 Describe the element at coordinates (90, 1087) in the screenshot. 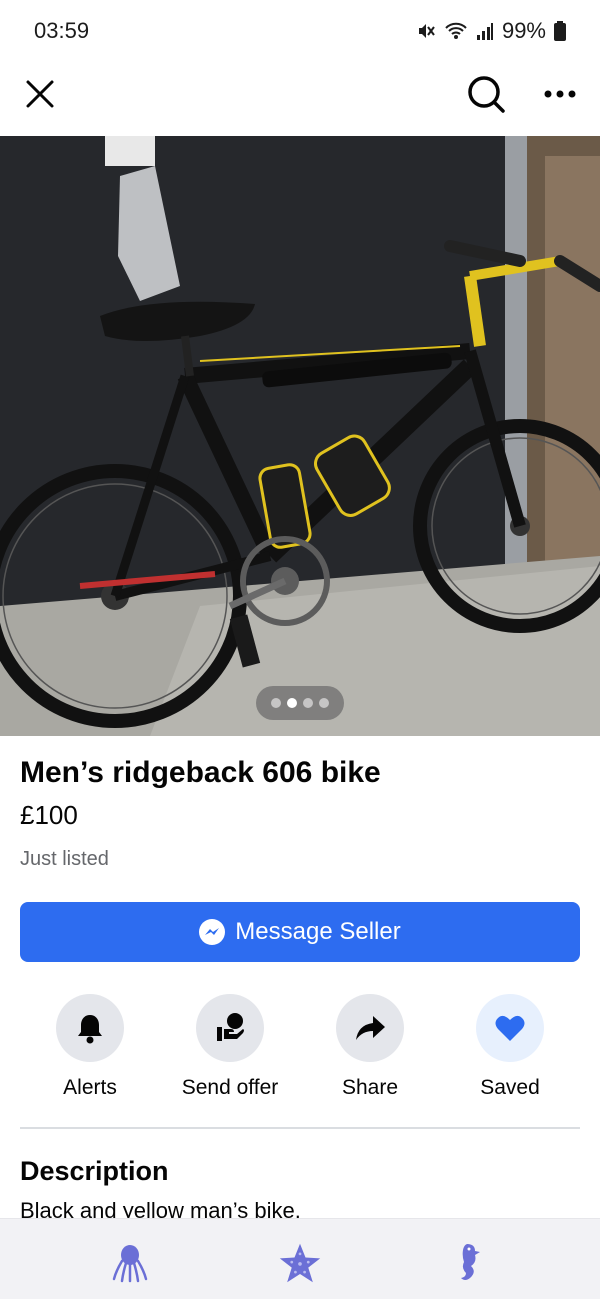

I see `alerts-label: Alerts` at that location.